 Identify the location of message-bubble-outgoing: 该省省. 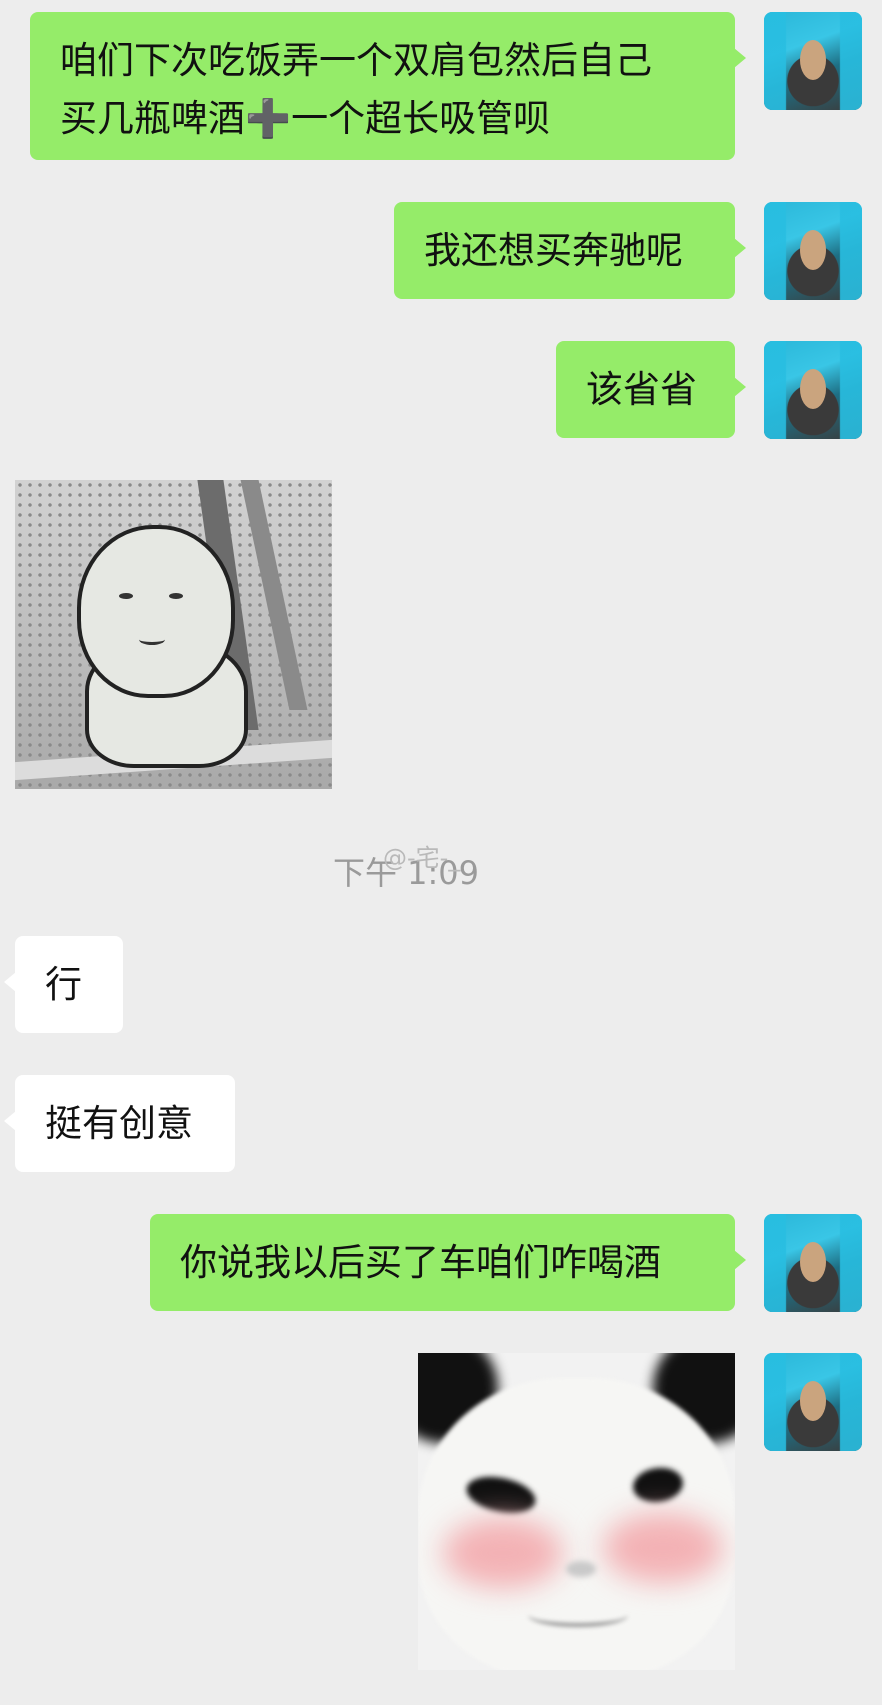
(651, 389).